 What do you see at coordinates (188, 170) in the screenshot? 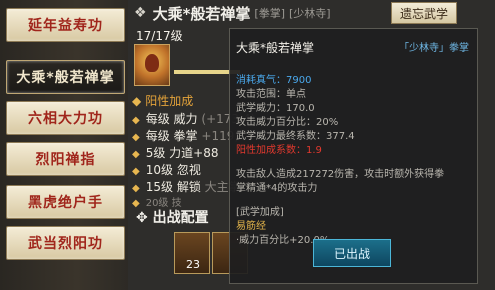
I see `effect-text: 忽视` at bounding box center [188, 170].